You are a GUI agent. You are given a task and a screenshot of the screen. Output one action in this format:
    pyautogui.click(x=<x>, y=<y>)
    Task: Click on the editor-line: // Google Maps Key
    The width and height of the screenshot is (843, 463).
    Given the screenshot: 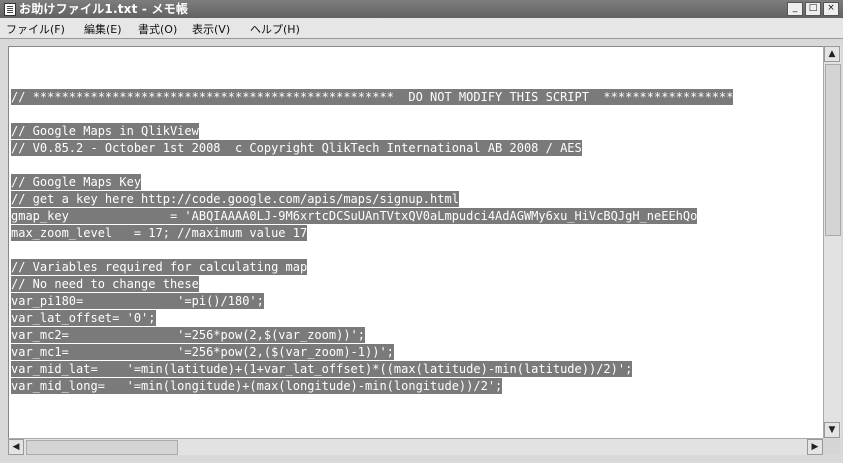 What is the action you would take?
    pyautogui.click(x=76, y=182)
    